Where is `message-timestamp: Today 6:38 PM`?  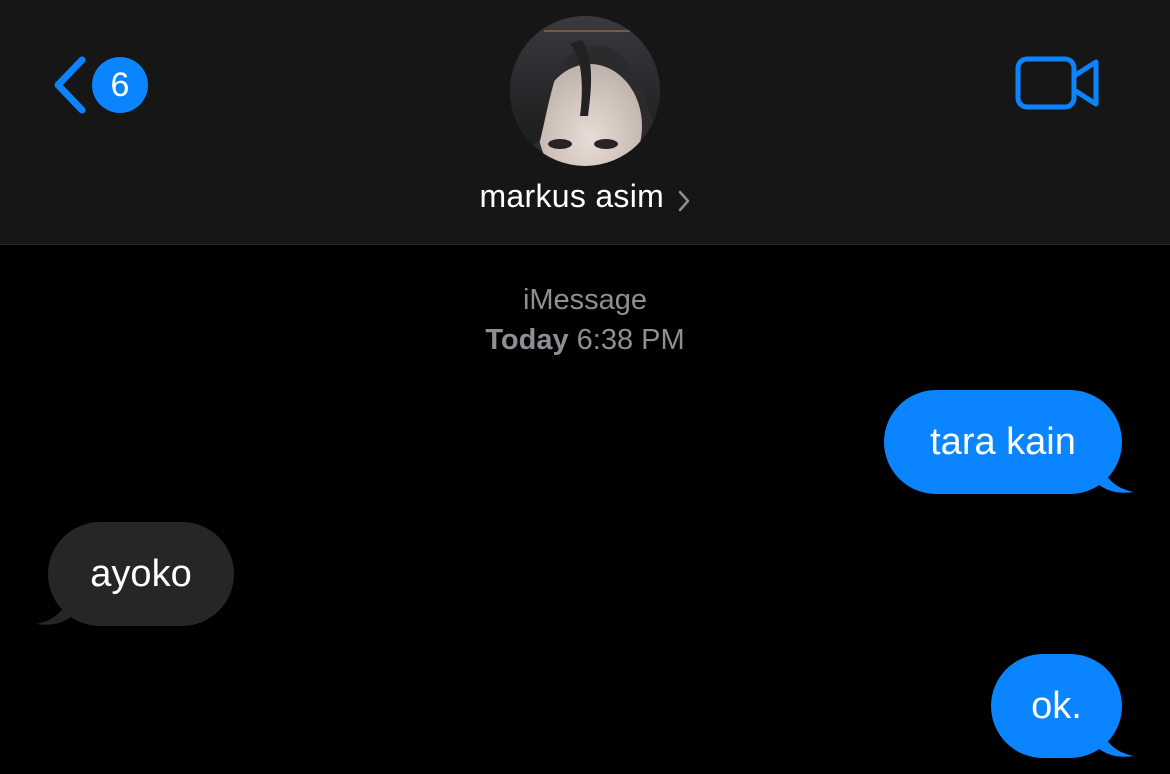 message-timestamp: Today 6:38 PM is located at coordinates (585, 340).